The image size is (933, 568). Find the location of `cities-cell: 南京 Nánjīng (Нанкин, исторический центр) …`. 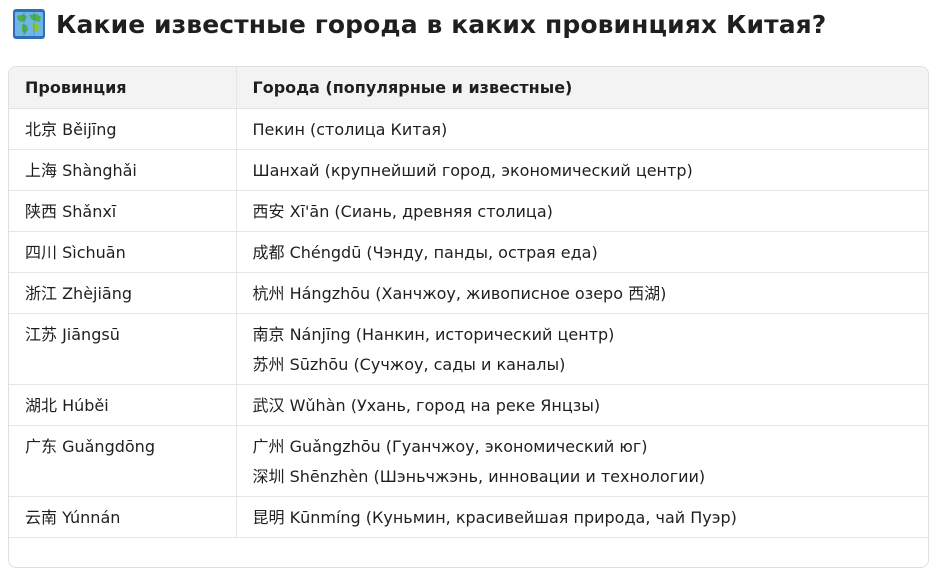

cities-cell: 南京 Nánjīng (Нанкин, исторический центр) … is located at coordinates (581, 349).